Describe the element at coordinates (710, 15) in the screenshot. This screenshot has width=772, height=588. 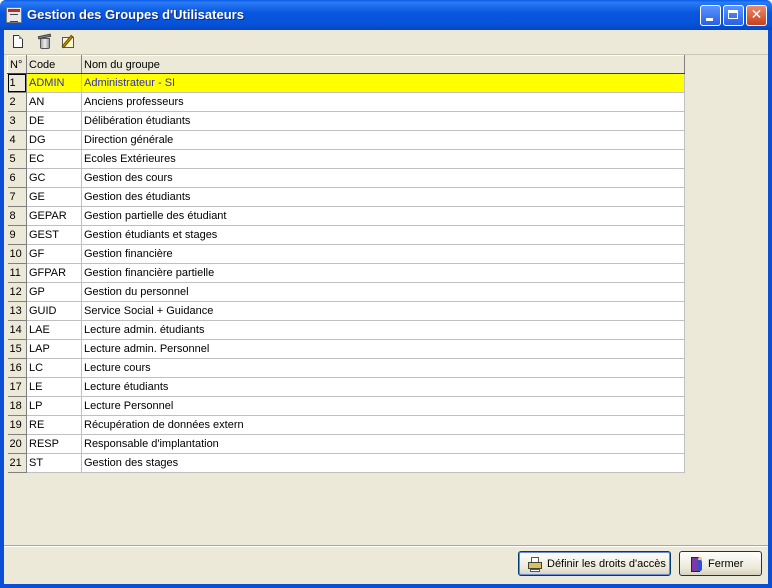
I see `minimize-button` at that location.